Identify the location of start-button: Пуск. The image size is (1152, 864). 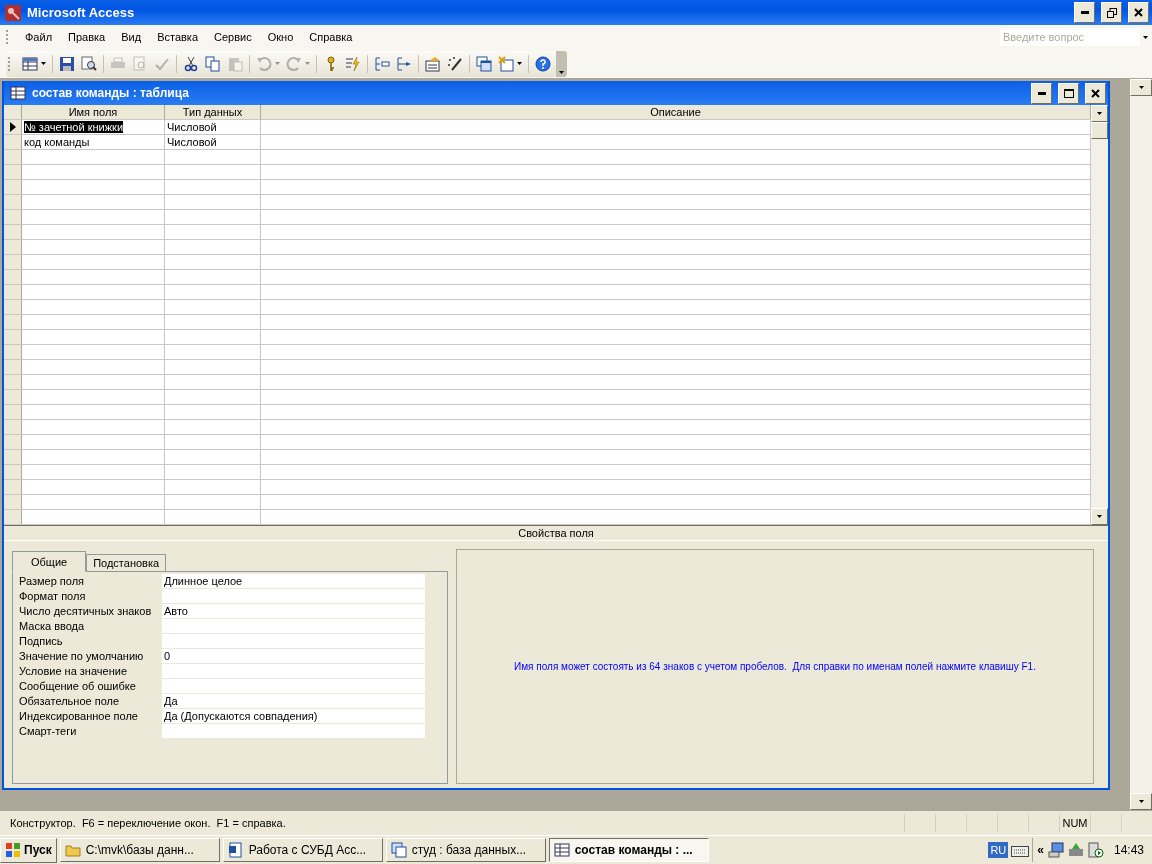
(28, 850).